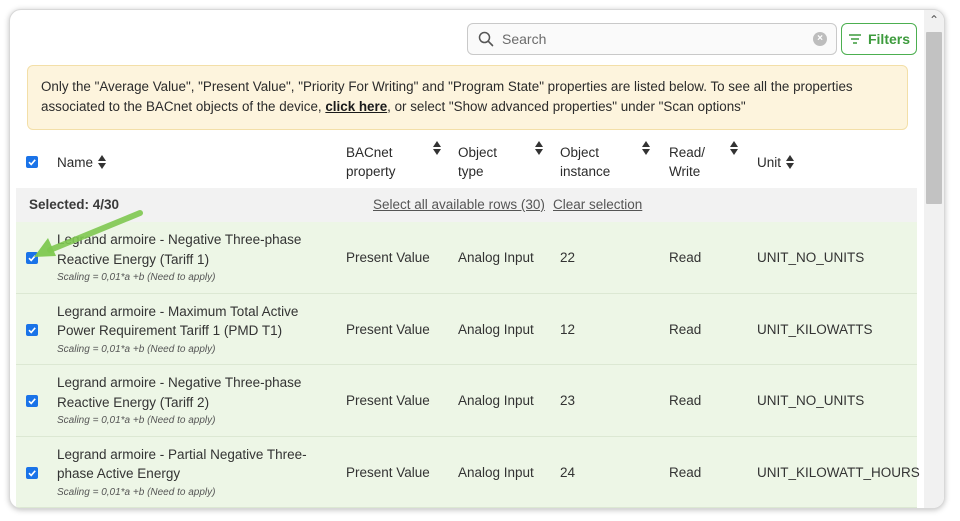  Describe the element at coordinates (820, 39) in the screenshot. I see `clear-search-icon: ×` at that location.